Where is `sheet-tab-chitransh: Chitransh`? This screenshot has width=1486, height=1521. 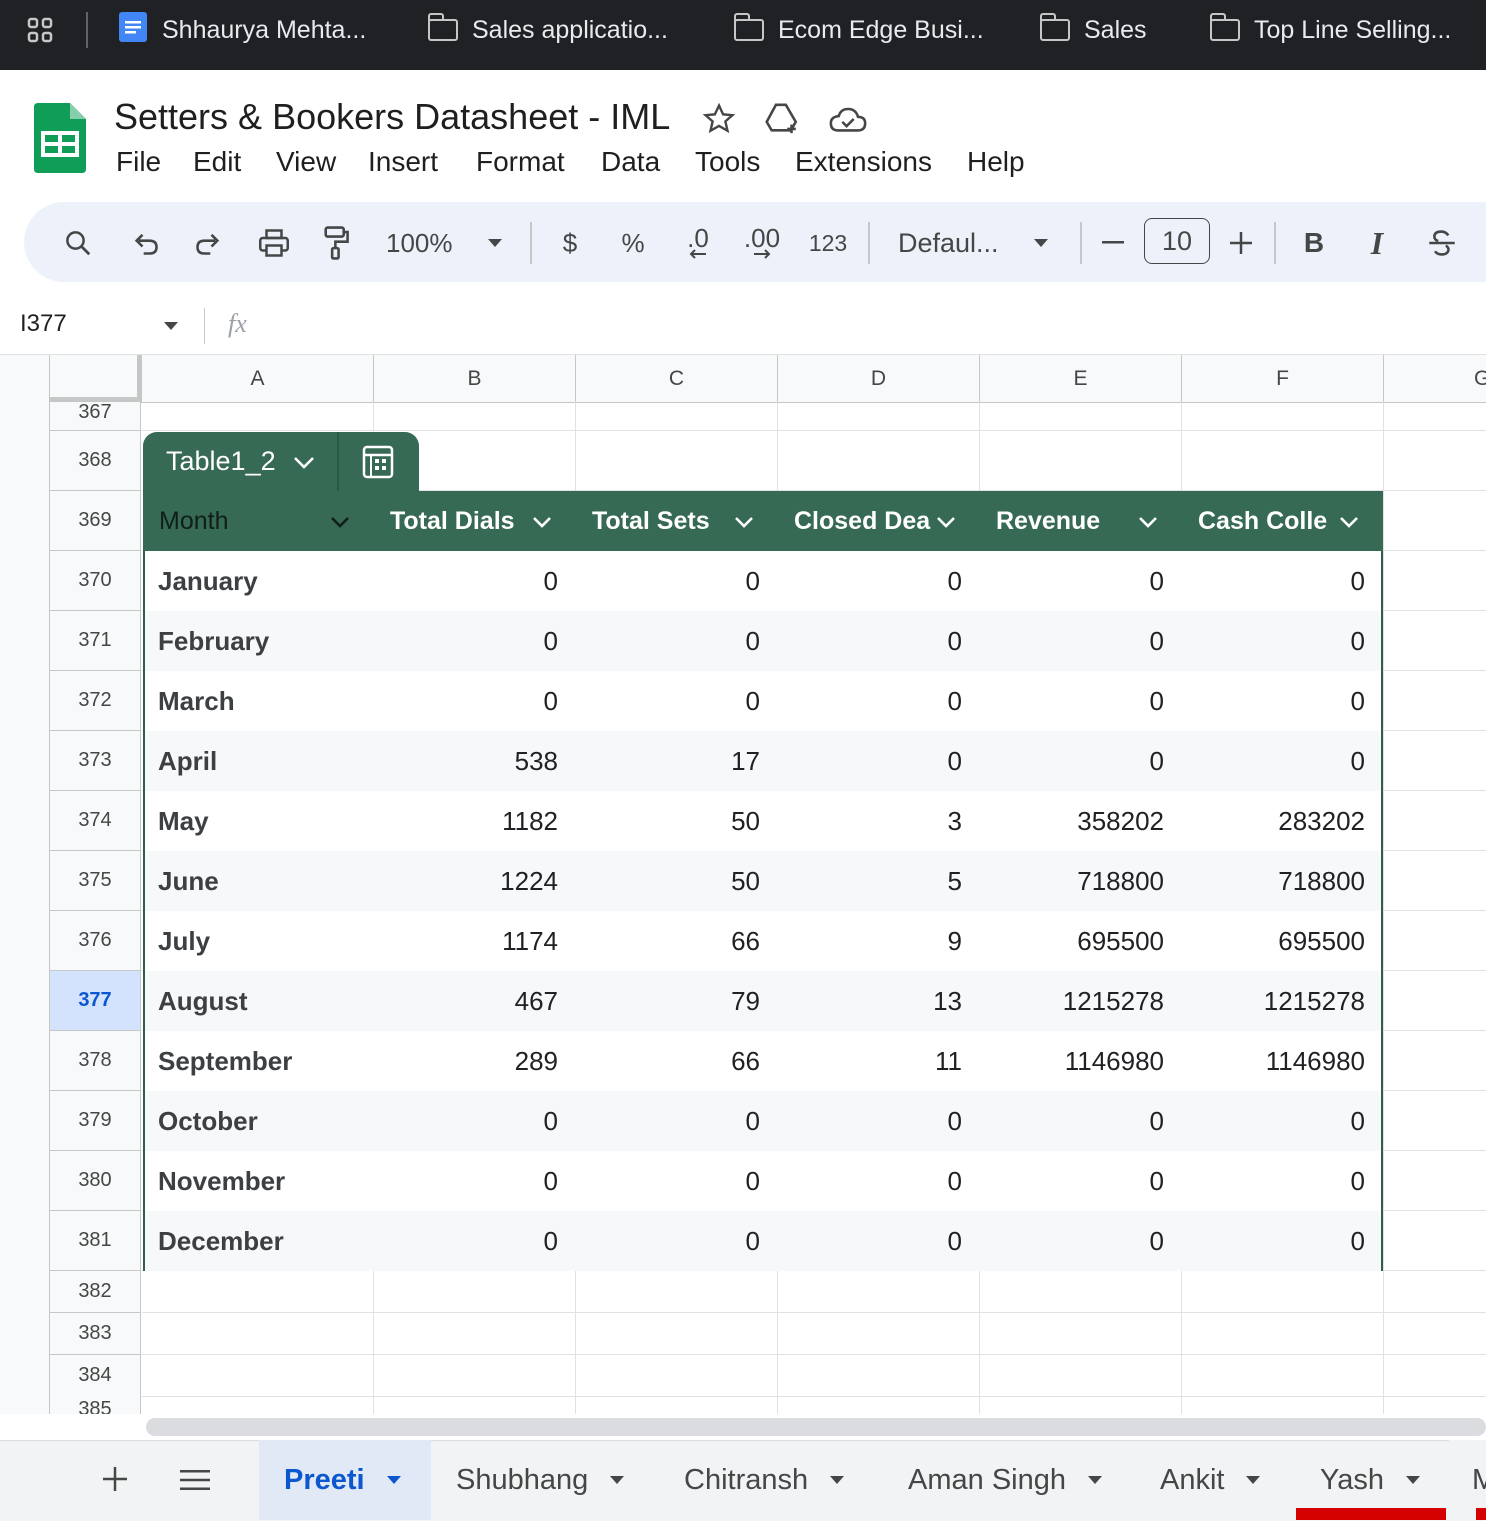
sheet-tab-chitransh: Chitransh is located at coordinates (764, 1480).